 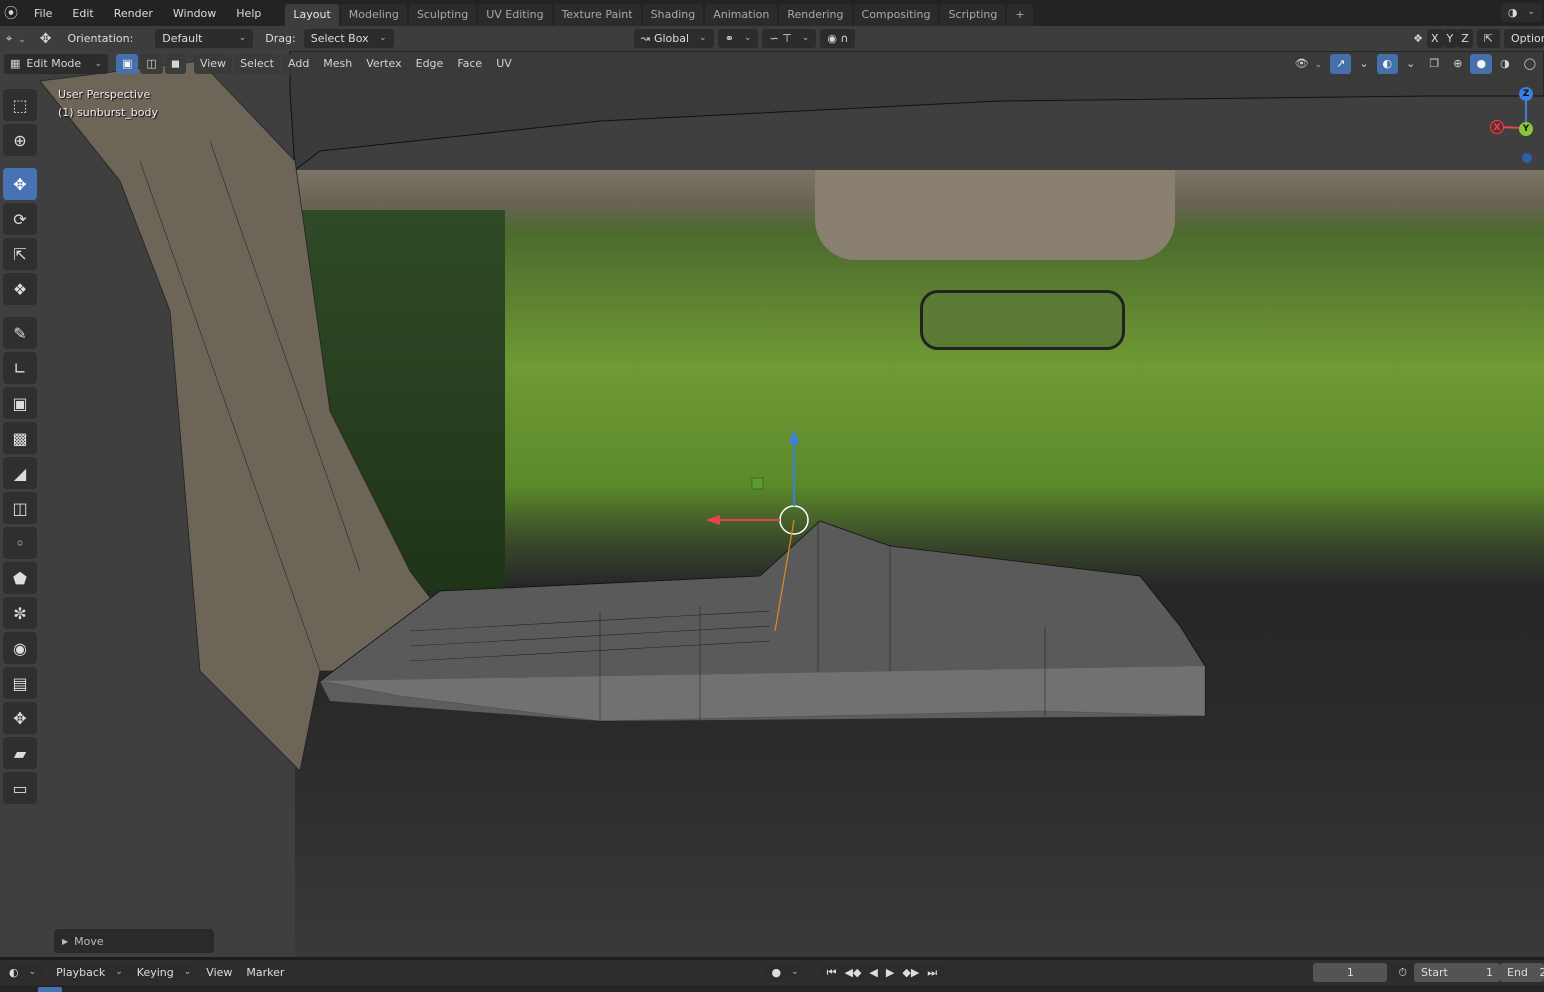 I want to click on tab-modeling: Modeling, so click(x=373, y=15).